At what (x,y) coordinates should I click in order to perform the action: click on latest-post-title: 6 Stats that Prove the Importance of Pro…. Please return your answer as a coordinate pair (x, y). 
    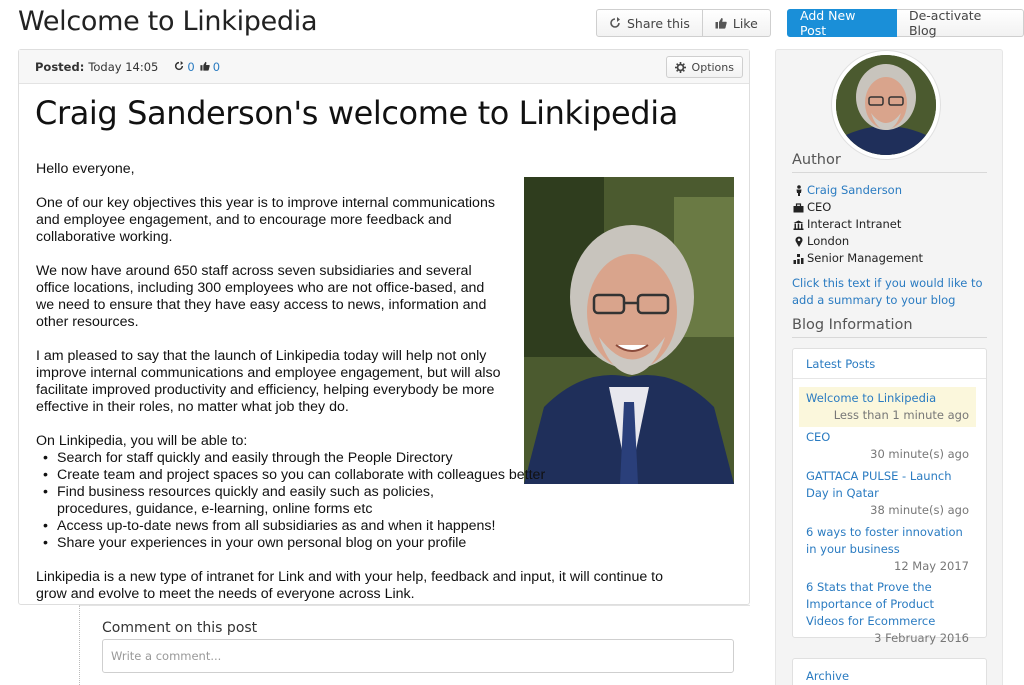
    Looking at the image, I should click on (887, 604).